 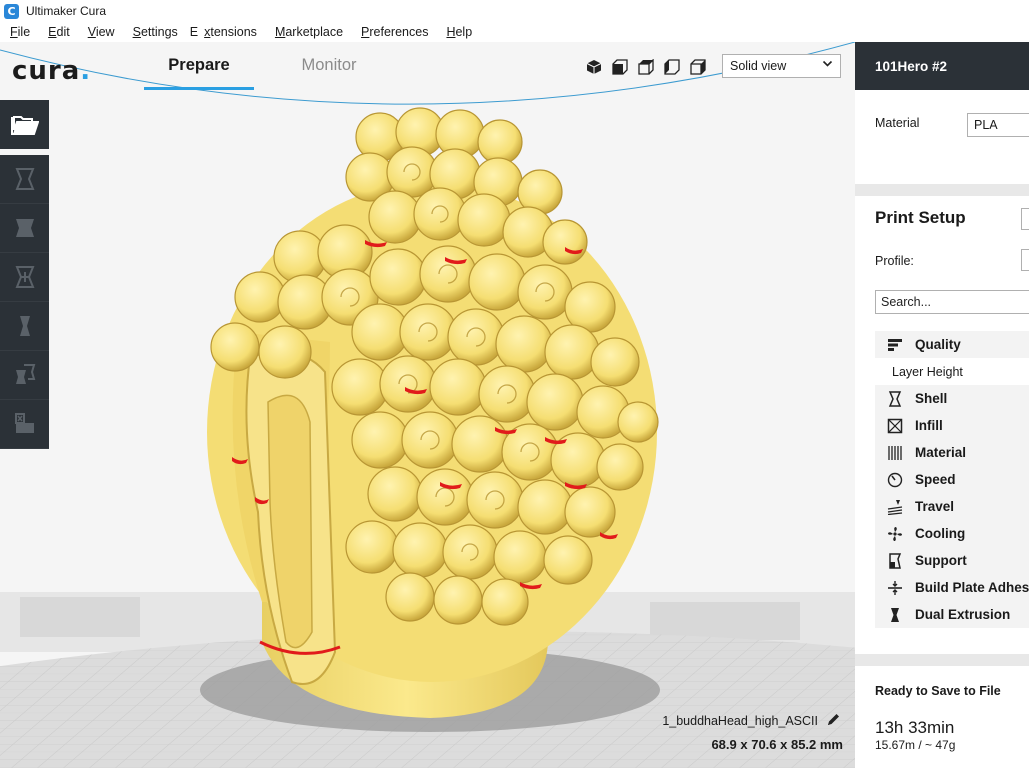 I want to click on speed-icon, so click(x=895, y=480).